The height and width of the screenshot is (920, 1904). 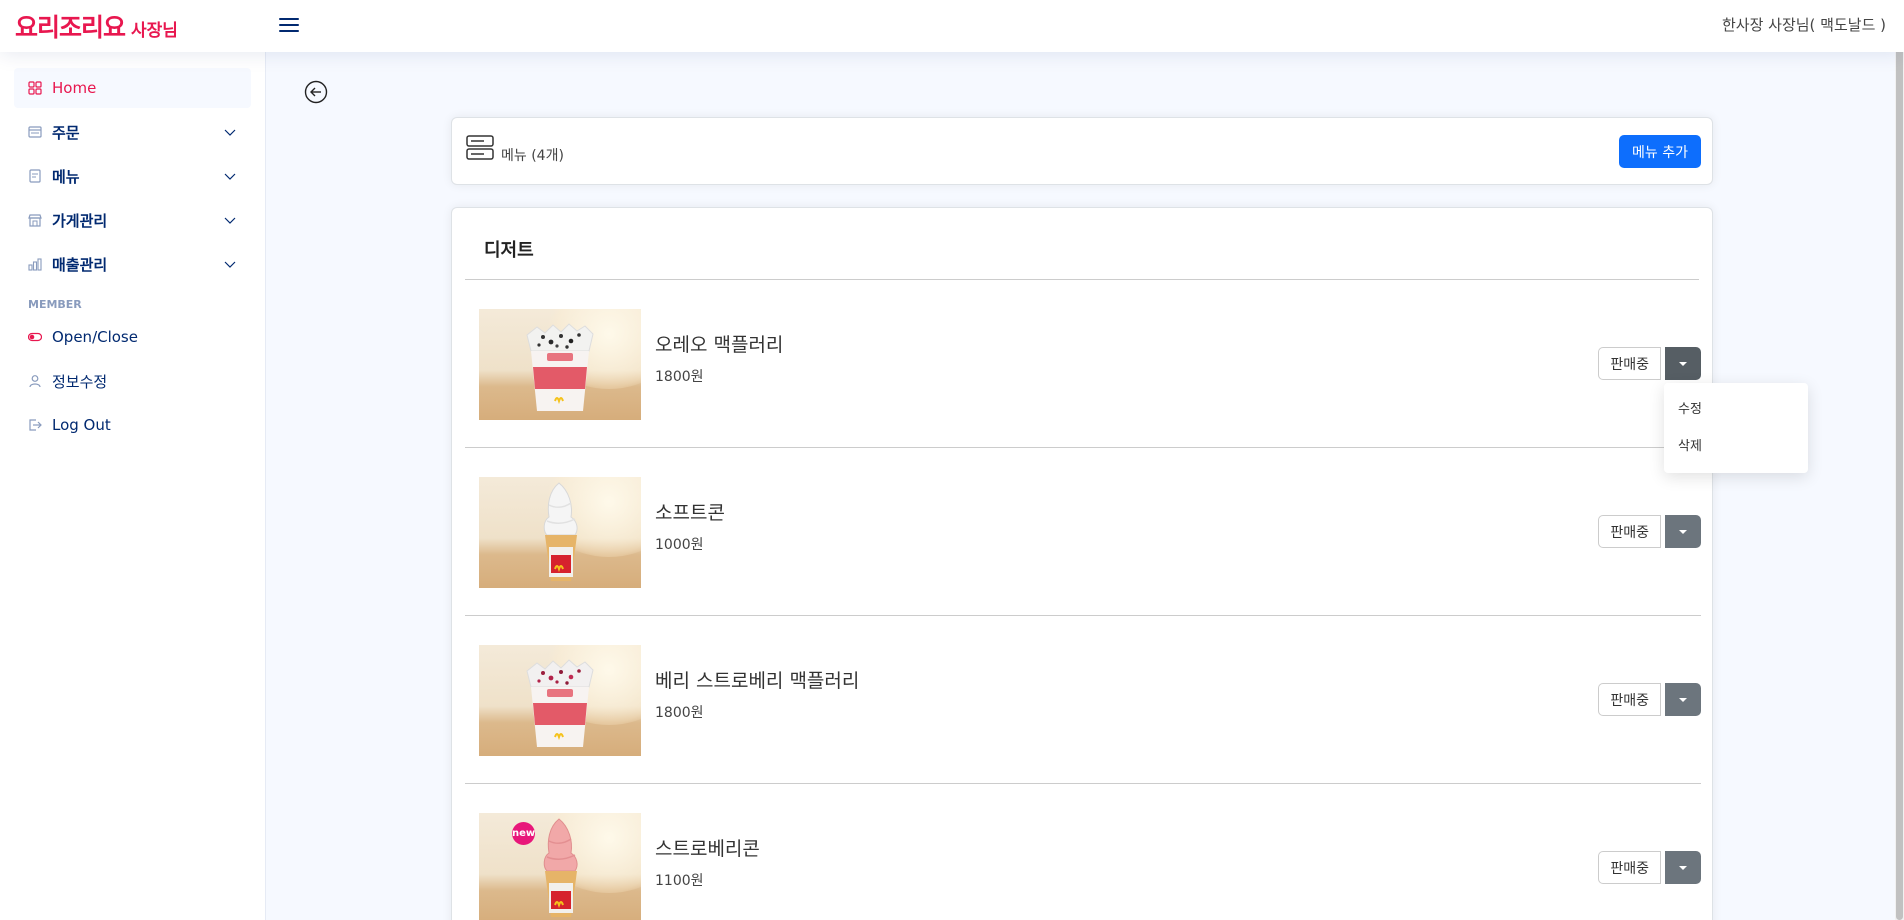 I want to click on logout-icon, so click(x=35, y=425).